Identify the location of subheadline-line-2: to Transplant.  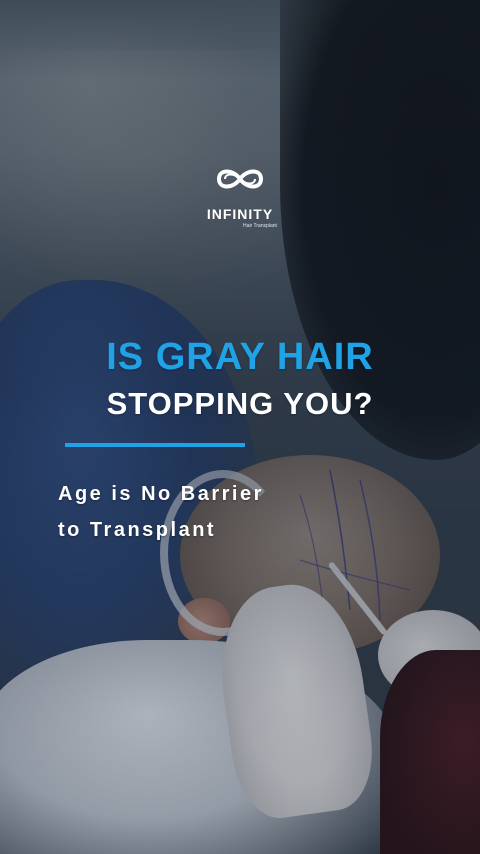
(137, 530).